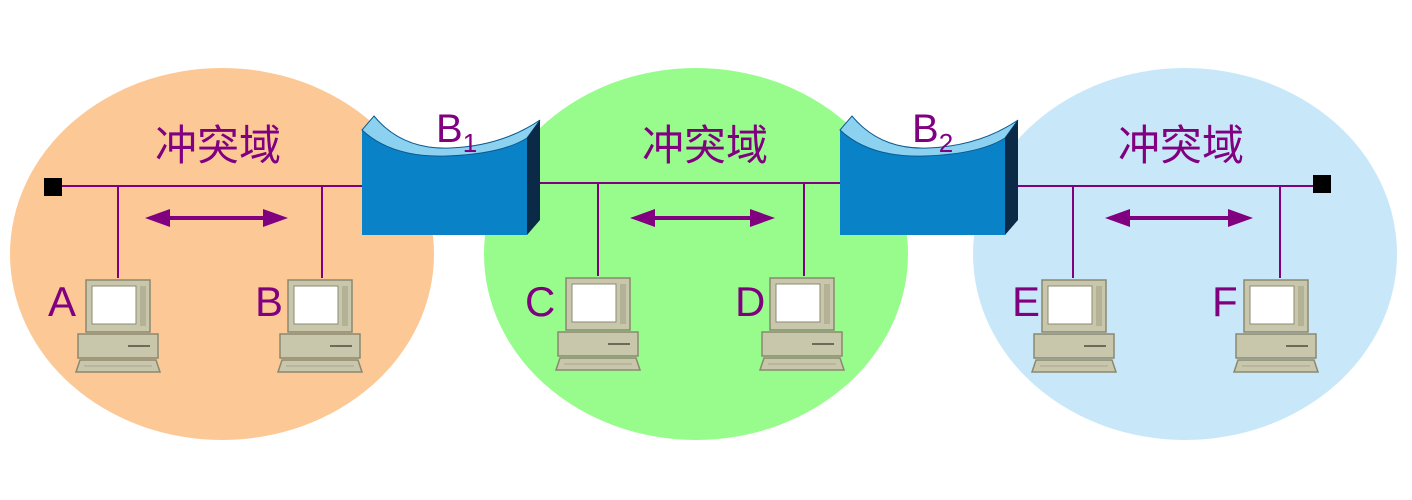 Image resolution: width=1412 pixels, height=500 pixels. What do you see at coordinates (1322, 184) in the screenshot?
I see `terminator-right` at bounding box center [1322, 184].